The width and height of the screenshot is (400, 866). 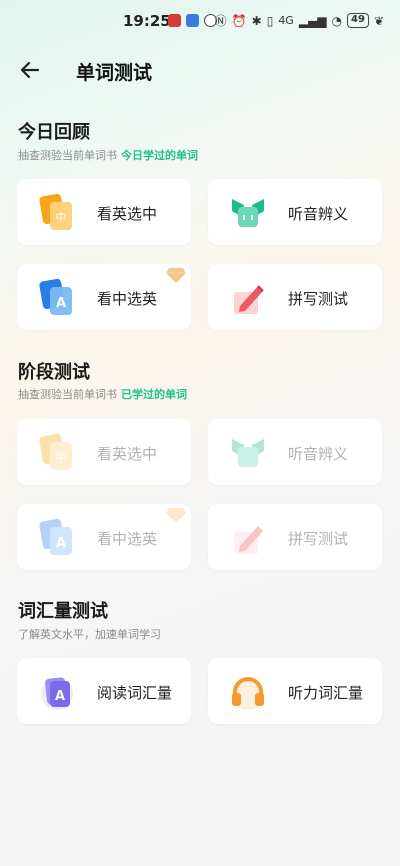 What do you see at coordinates (108, 155) in the screenshot?
I see `section-sub-review: 抽查测验当前单词书 今日学过的单词` at bounding box center [108, 155].